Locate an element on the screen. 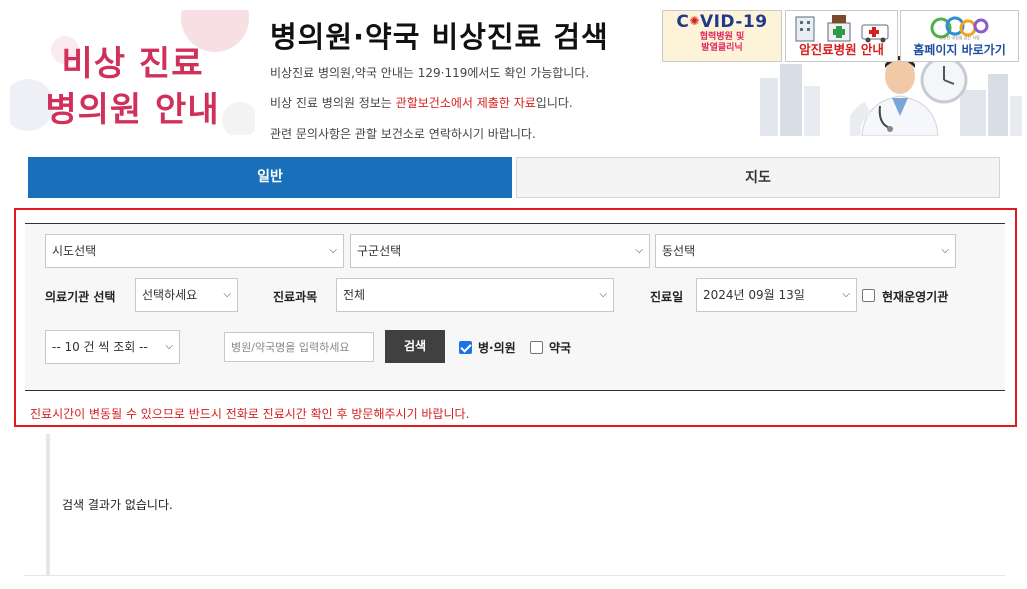 The image size is (1027, 589). institution-select-value: 선택하세요 is located at coordinates (170, 295).